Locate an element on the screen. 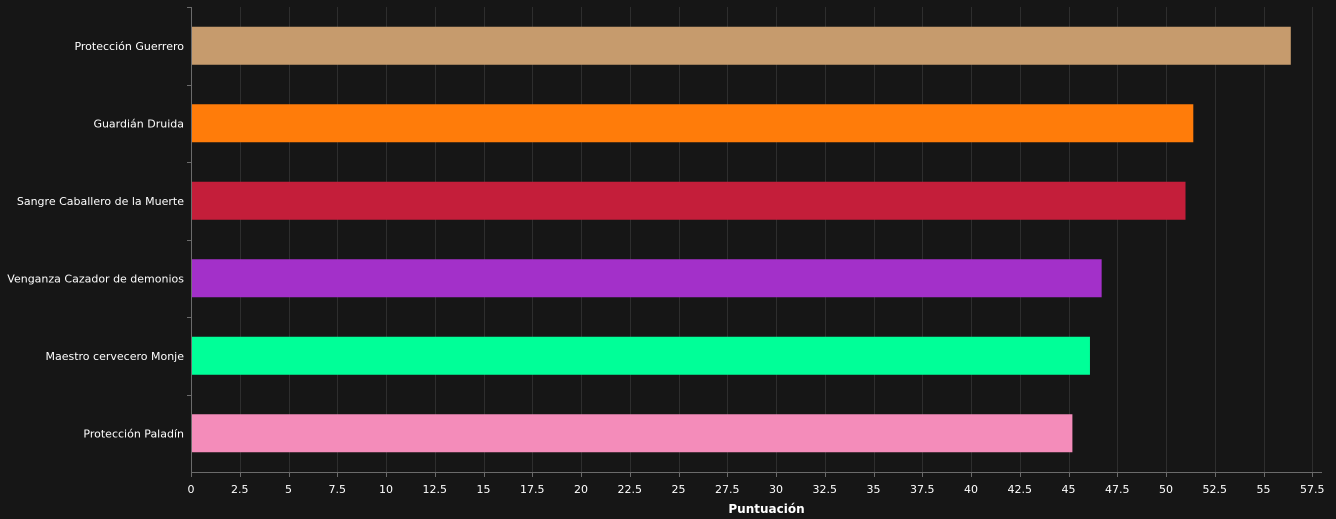 The width and height of the screenshot is (1336, 519). x-tick-label: 20 is located at coordinates (581, 489).